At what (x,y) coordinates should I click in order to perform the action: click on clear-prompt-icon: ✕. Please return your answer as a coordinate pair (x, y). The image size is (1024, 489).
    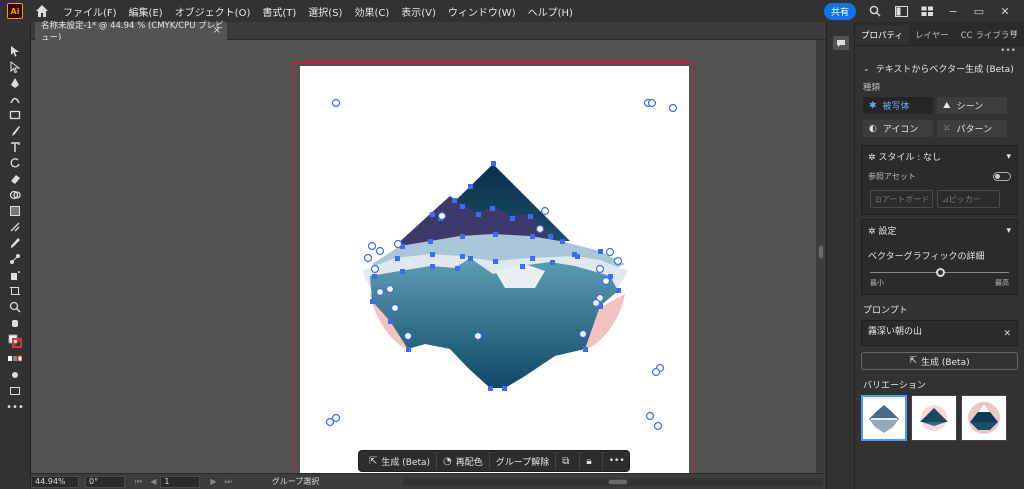
    Looking at the image, I should click on (1007, 334).